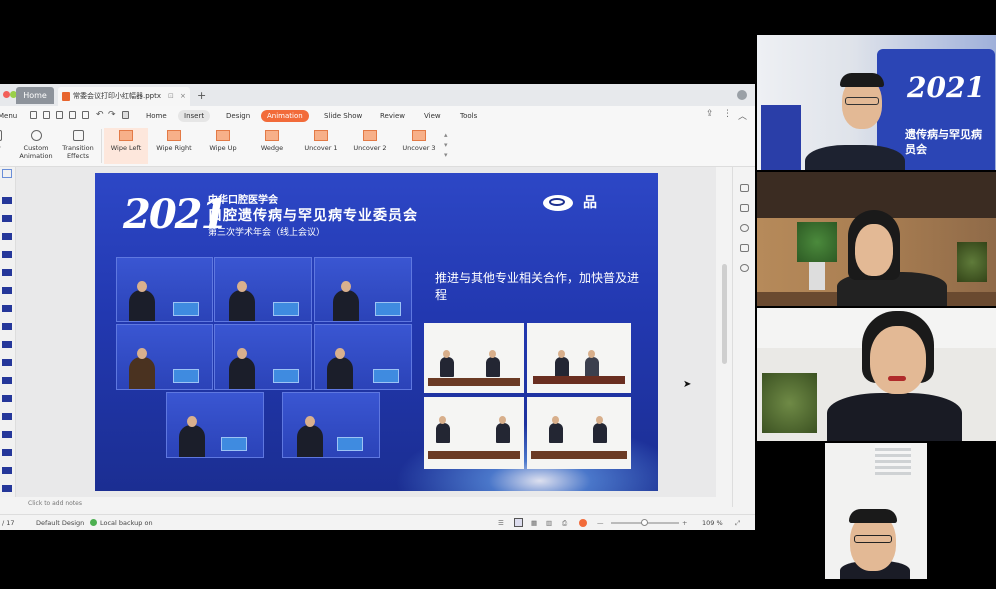  What do you see at coordinates (36, 135) in the screenshot?
I see `star-icon` at bounding box center [36, 135].